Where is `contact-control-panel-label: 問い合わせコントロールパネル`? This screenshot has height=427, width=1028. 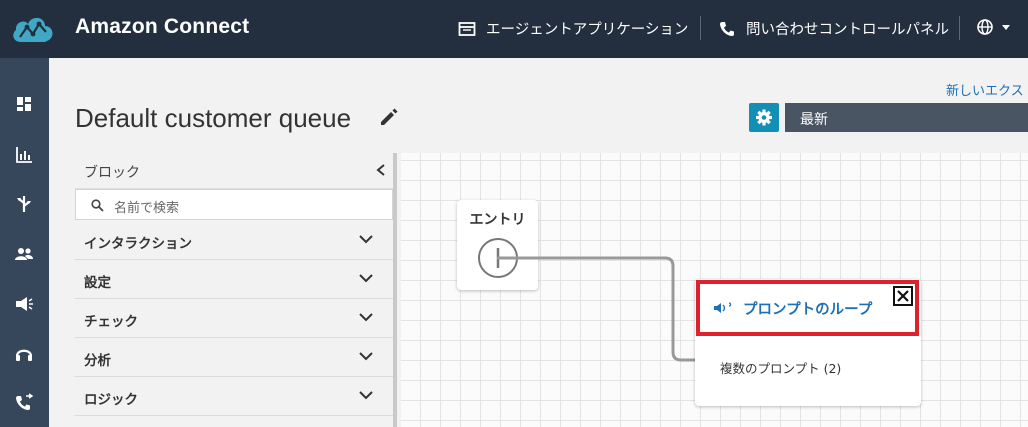
contact-control-panel-label: 問い合わせコントロールパネル is located at coordinates (847, 30).